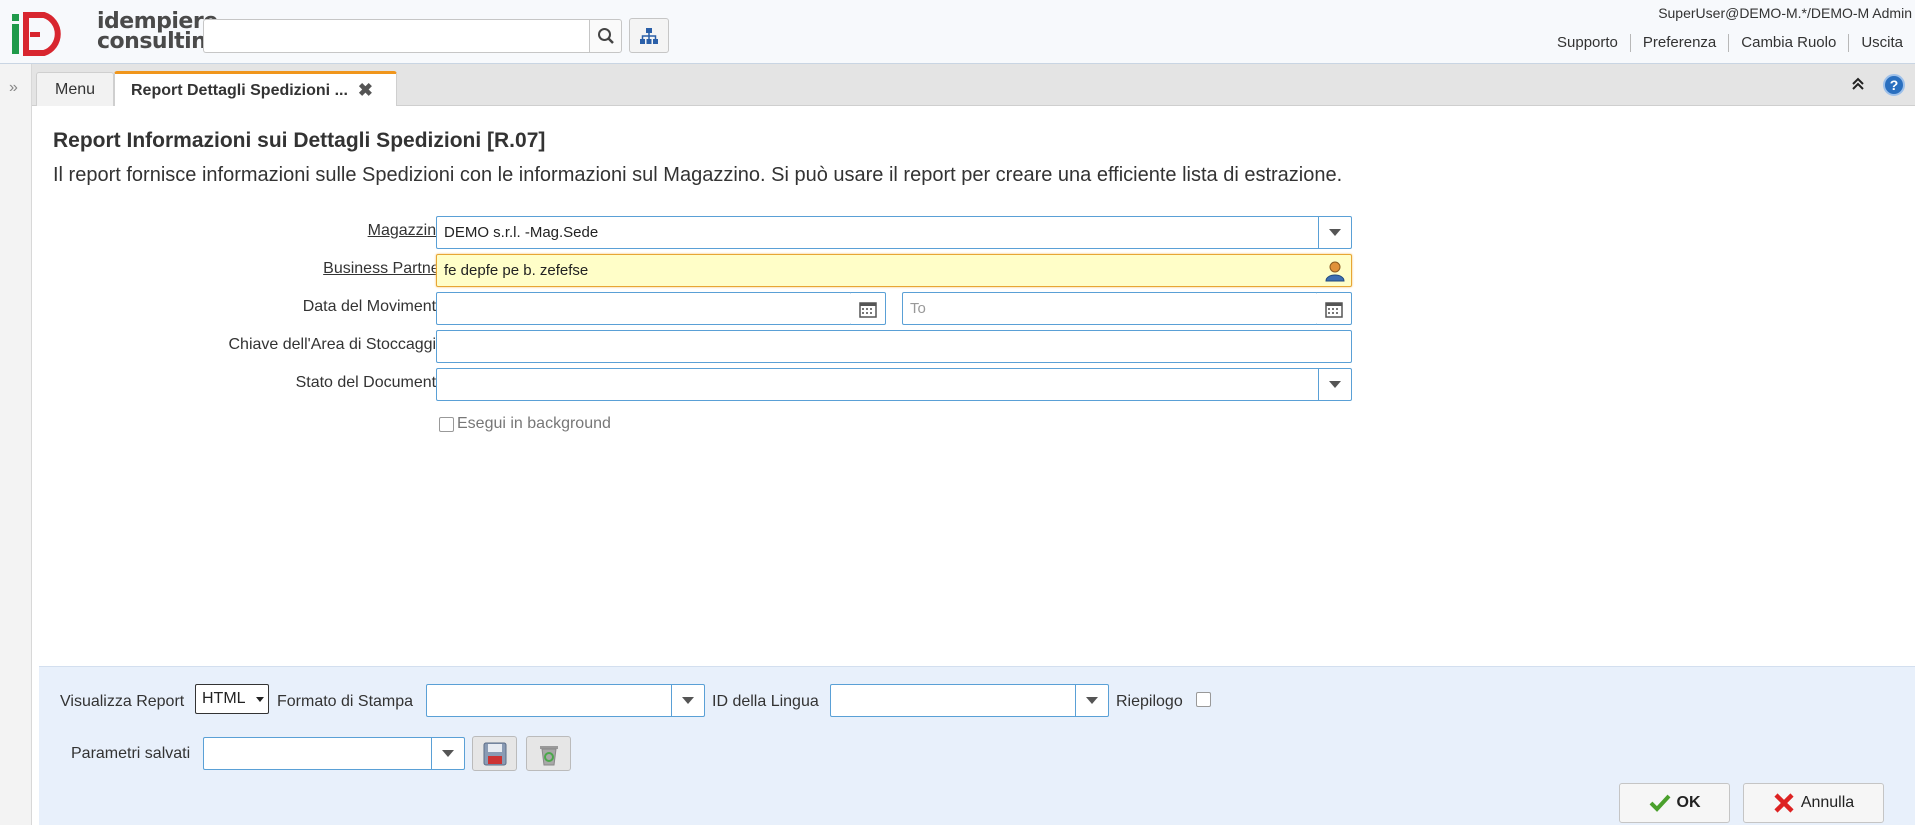 Image resolution: width=1915 pixels, height=825 pixels. What do you see at coordinates (1587, 43) in the screenshot?
I see `link-supporto: Supporto` at bounding box center [1587, 43].